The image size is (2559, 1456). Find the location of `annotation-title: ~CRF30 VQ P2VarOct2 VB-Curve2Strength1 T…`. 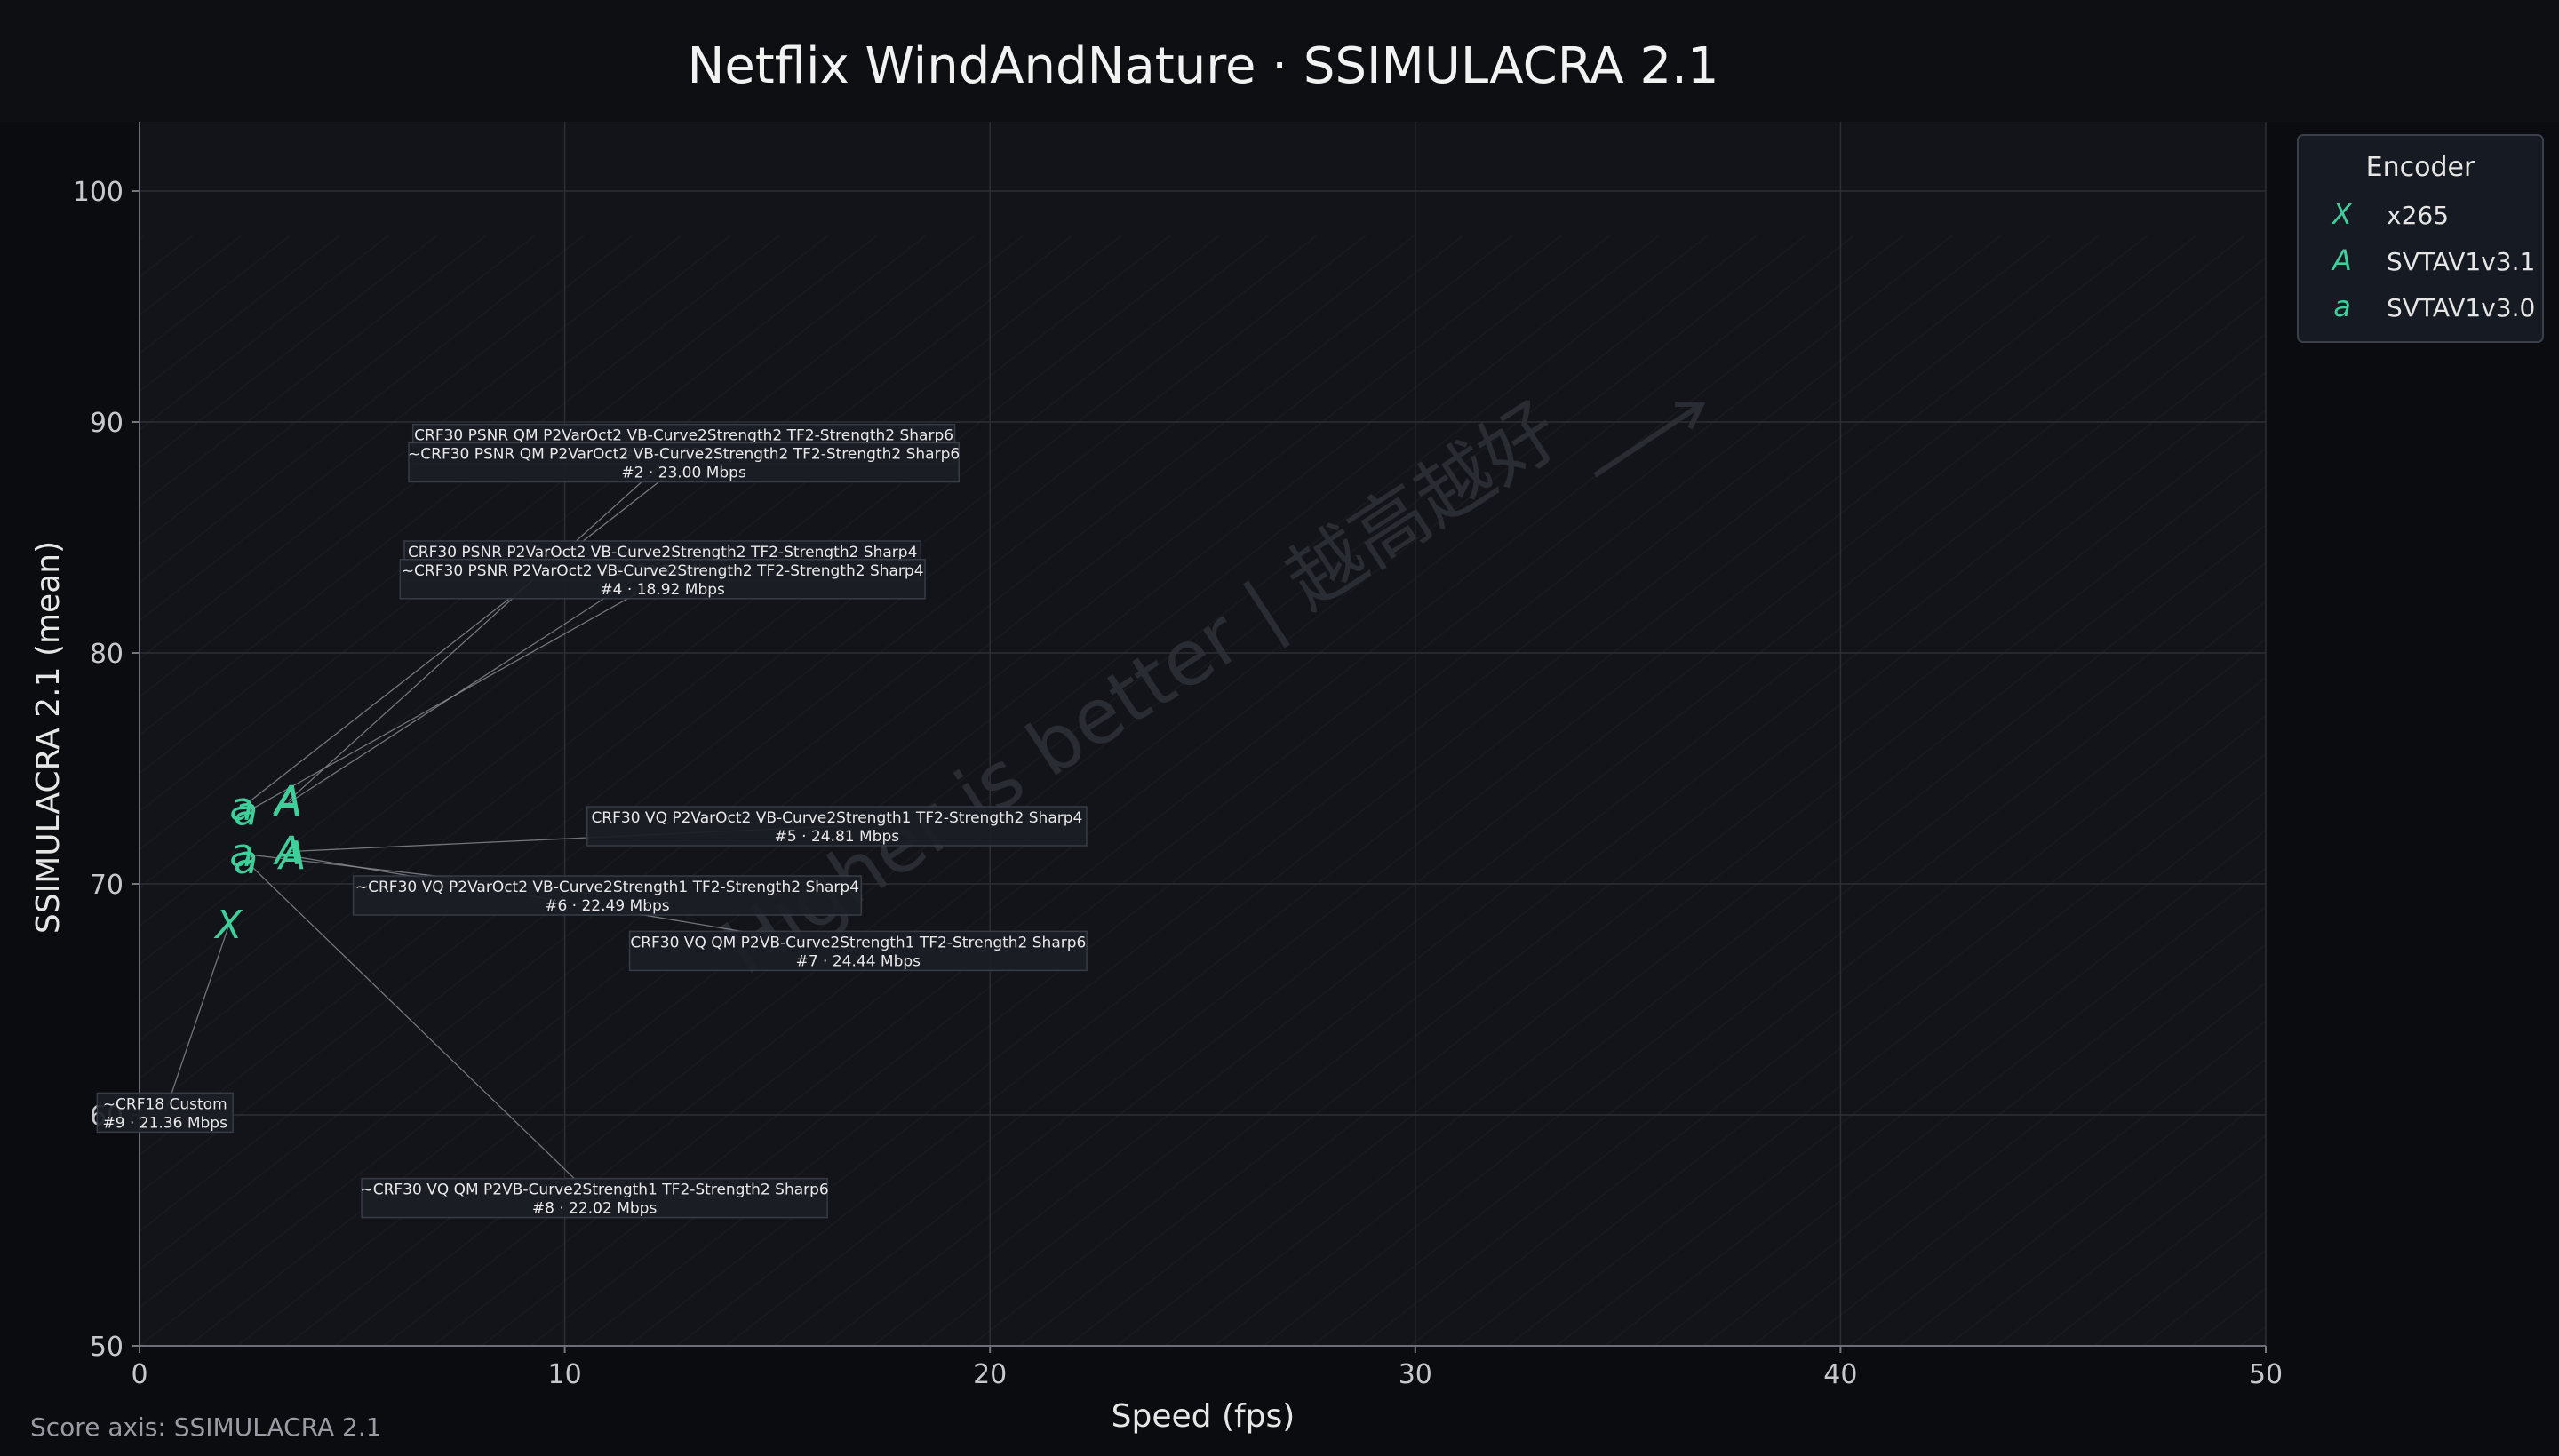

annotation-title: ~CRF30 VQ P2VarOct2 VB-Curve2Strength1 T… is located at coordinates (607, 887).